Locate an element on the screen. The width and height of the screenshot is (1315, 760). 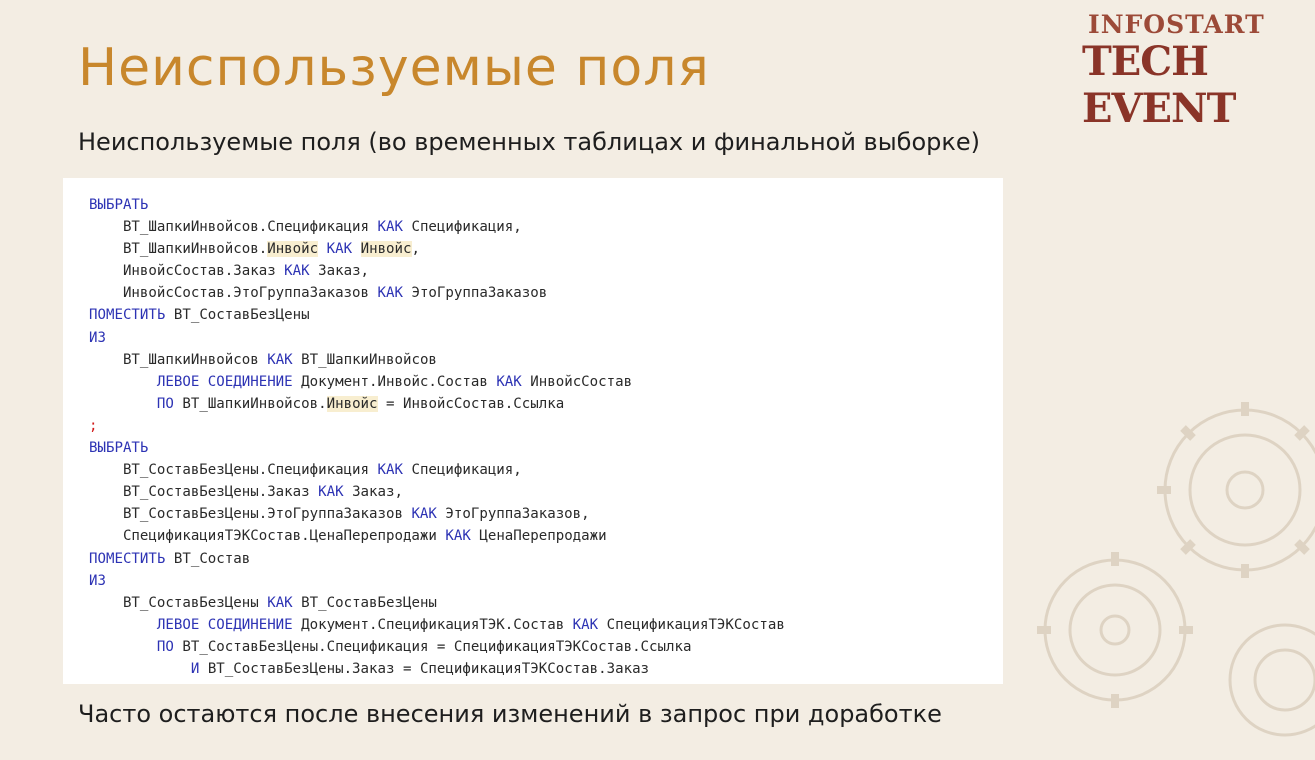
code-text: СпецификацияТЭКСостав is located at coordinates (691, 624).